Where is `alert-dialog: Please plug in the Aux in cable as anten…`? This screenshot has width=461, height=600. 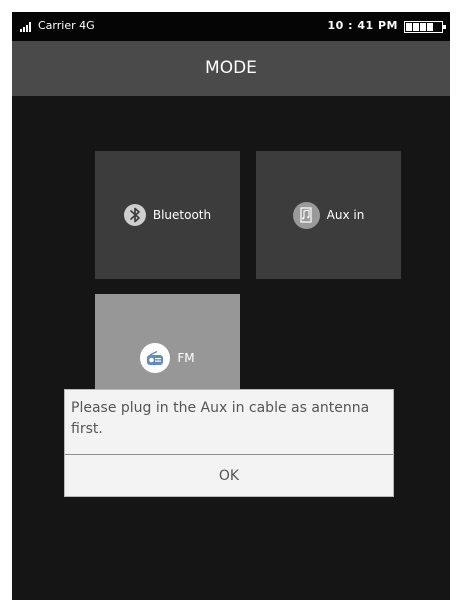 alert-dialog: Please plug in the Aux in cable as anten… is located at coordinates (229, 443).